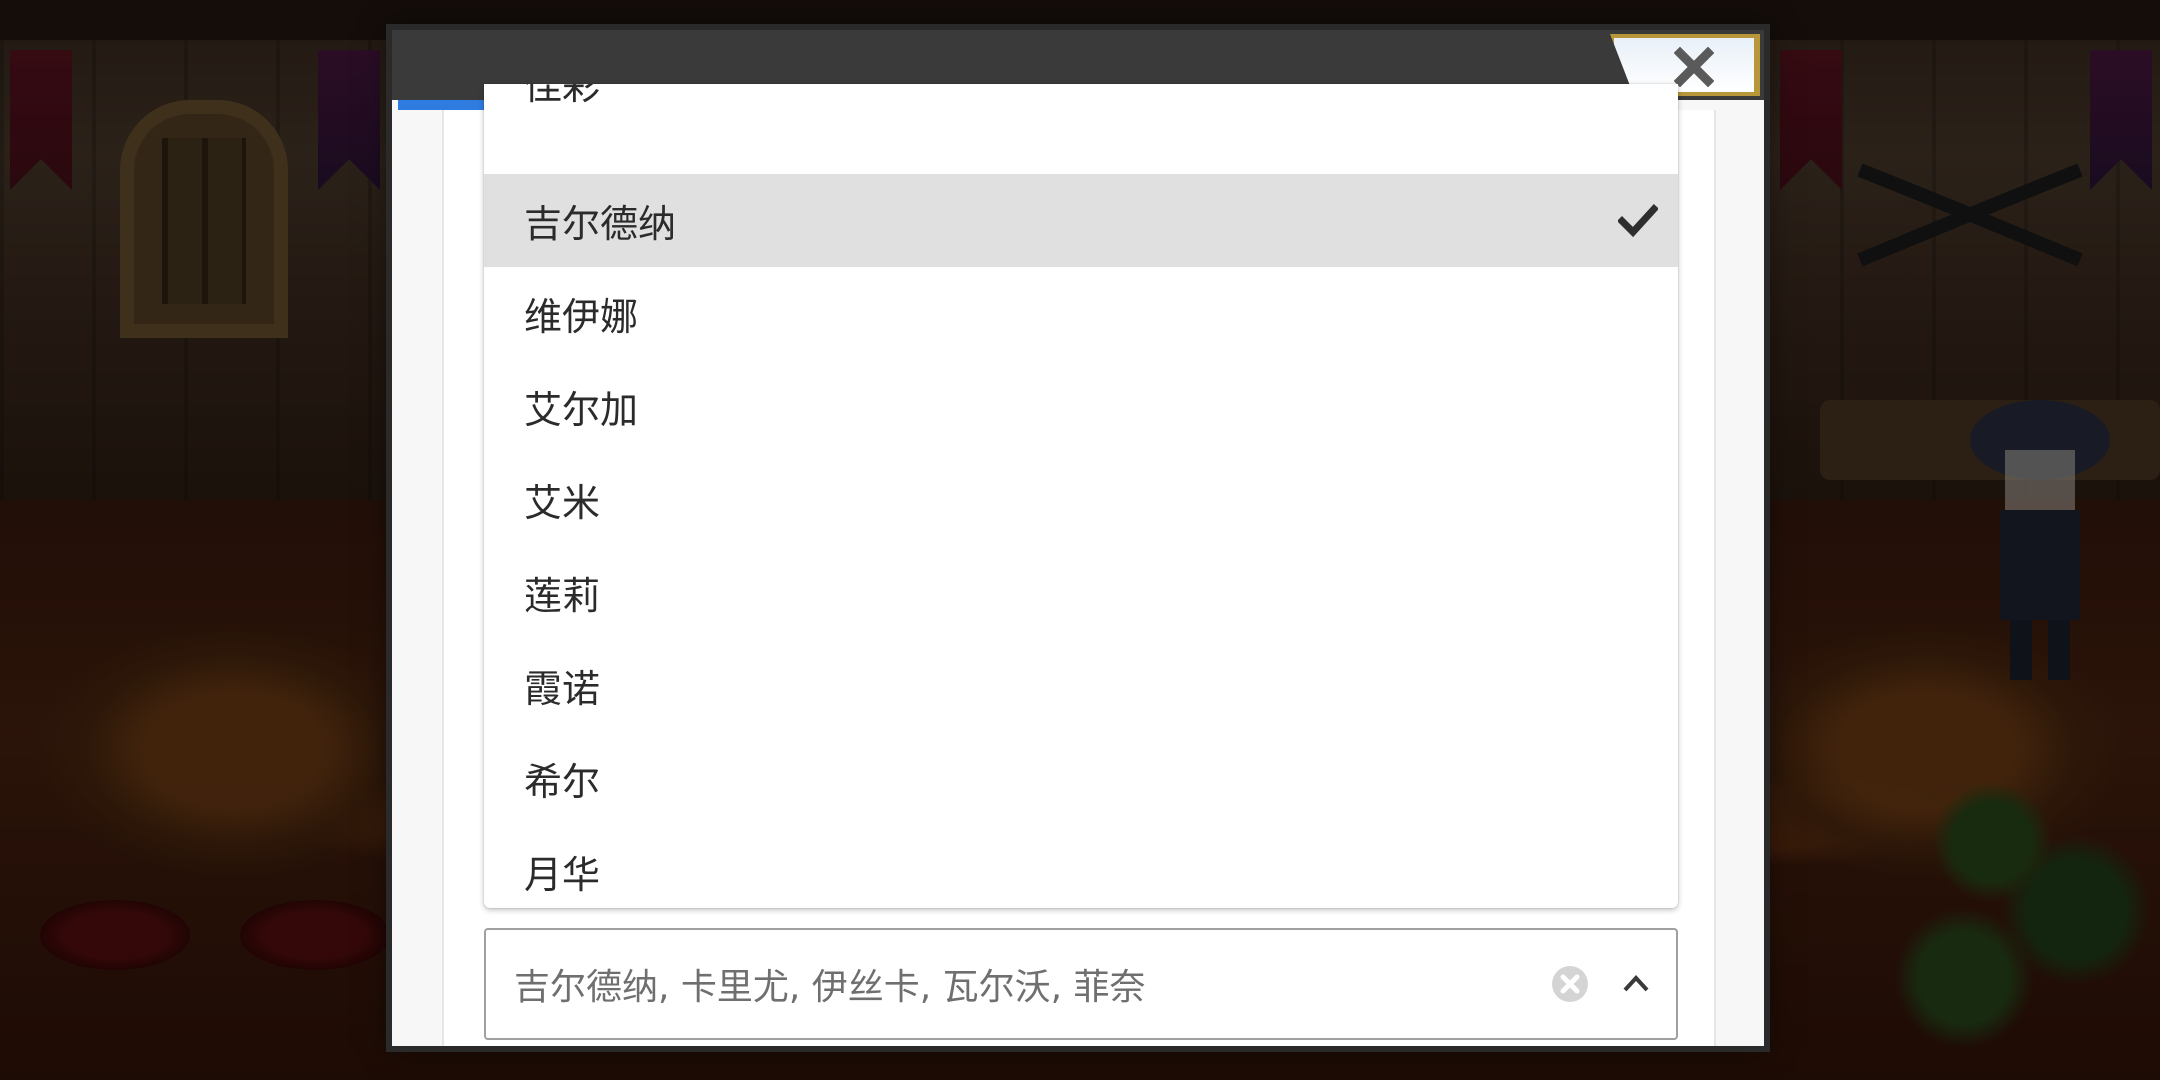 This screenshot has height=1080, width=2160. What do you see at coordinates (1081, 406) in the screenshot?
I see `list-item: 艾尔加` at bounding box center [1081, 406].